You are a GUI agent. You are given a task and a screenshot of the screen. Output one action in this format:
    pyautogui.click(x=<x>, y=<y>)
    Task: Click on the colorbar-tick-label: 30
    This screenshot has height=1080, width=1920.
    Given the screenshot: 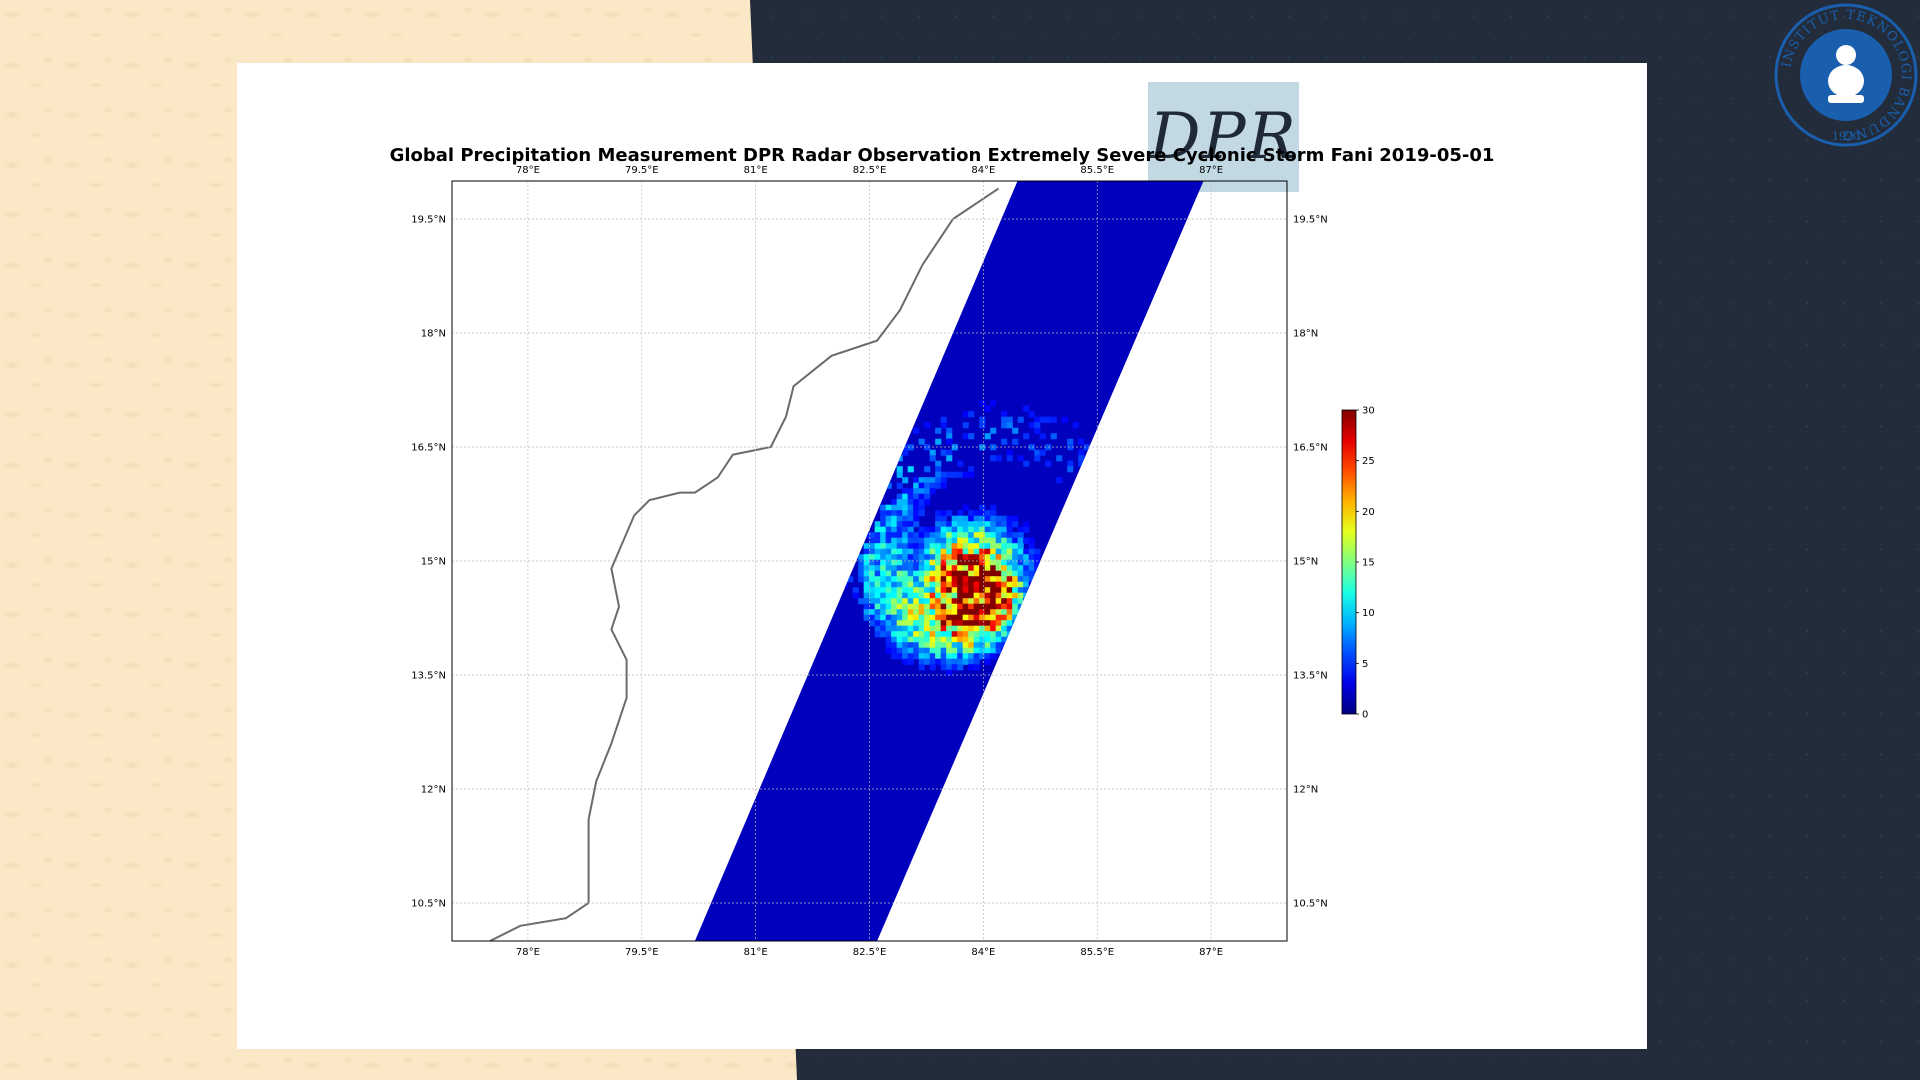 What is the action you would take?
    pyautogui.click(x=1368, y=411)
    